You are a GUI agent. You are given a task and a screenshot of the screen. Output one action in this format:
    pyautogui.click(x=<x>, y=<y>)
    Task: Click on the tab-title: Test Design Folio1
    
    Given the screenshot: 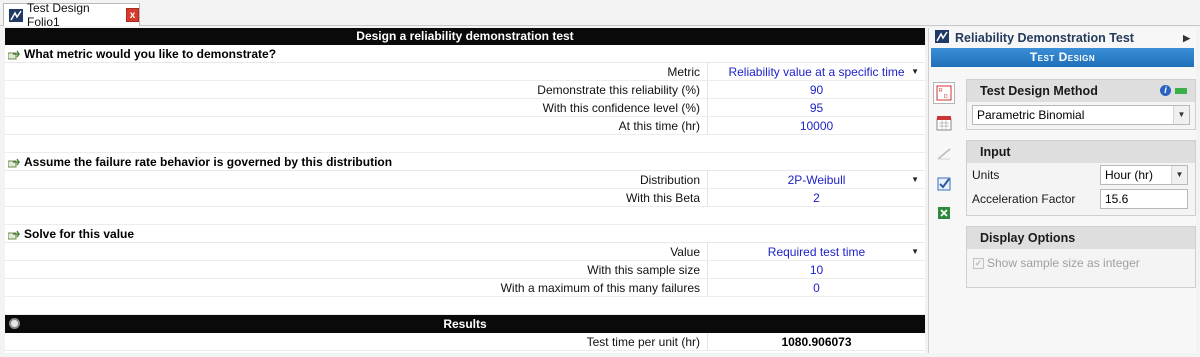 What is the action you would take?
    pyautogui.click(x=58, y=15)
    